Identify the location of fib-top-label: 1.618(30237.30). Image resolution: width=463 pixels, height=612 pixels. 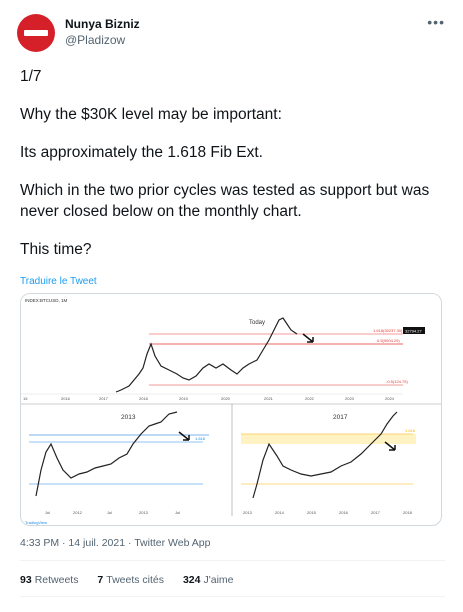
(388, 330).